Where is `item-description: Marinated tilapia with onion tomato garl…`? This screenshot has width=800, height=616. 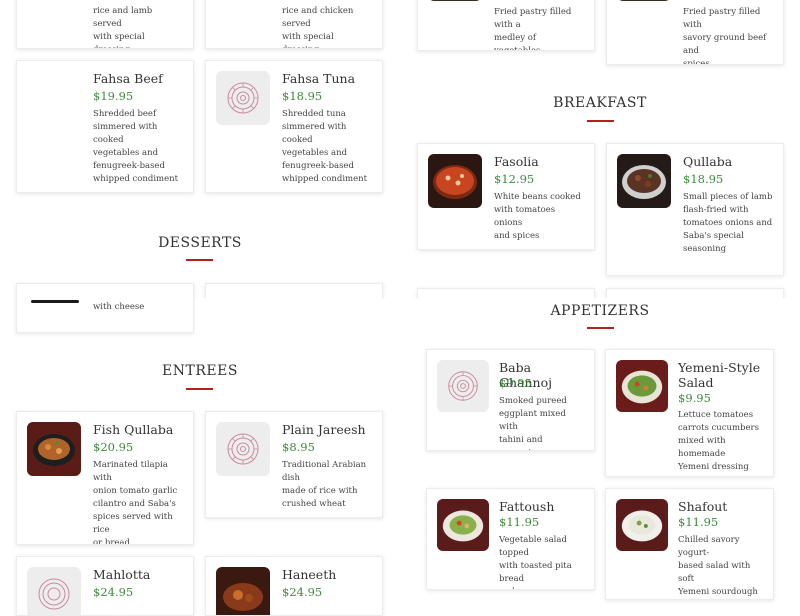
item-description: Marinated tilapia with onion tomato garl… is located at coordinates (135, 502).